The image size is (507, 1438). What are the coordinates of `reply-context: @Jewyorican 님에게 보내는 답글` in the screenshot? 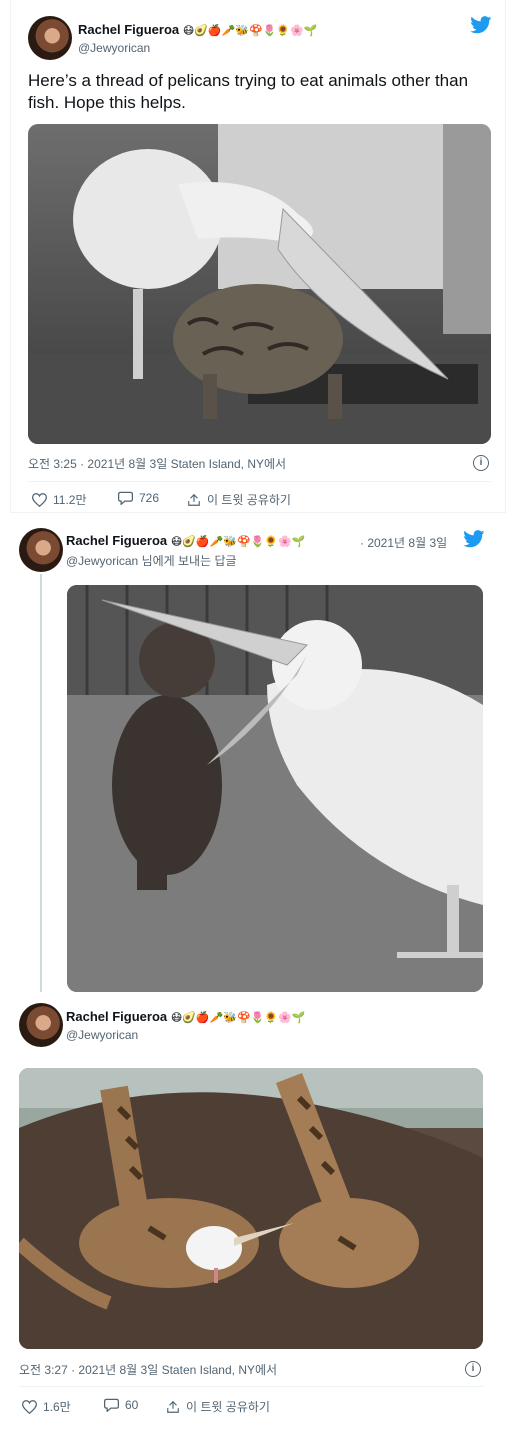 It's located at (151, 560).